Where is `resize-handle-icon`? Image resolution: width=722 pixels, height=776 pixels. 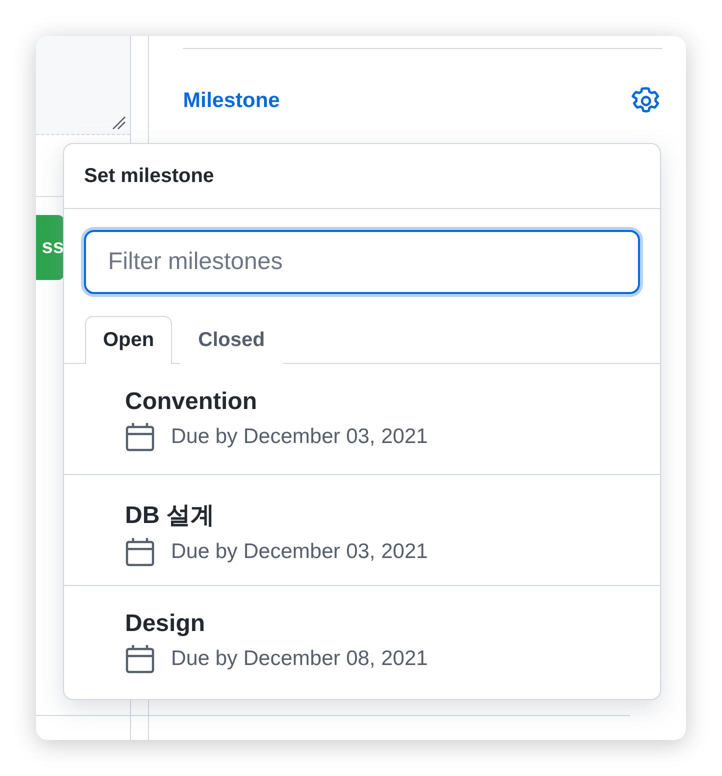
resize-handle-icon is located at coordinates (119, 123).